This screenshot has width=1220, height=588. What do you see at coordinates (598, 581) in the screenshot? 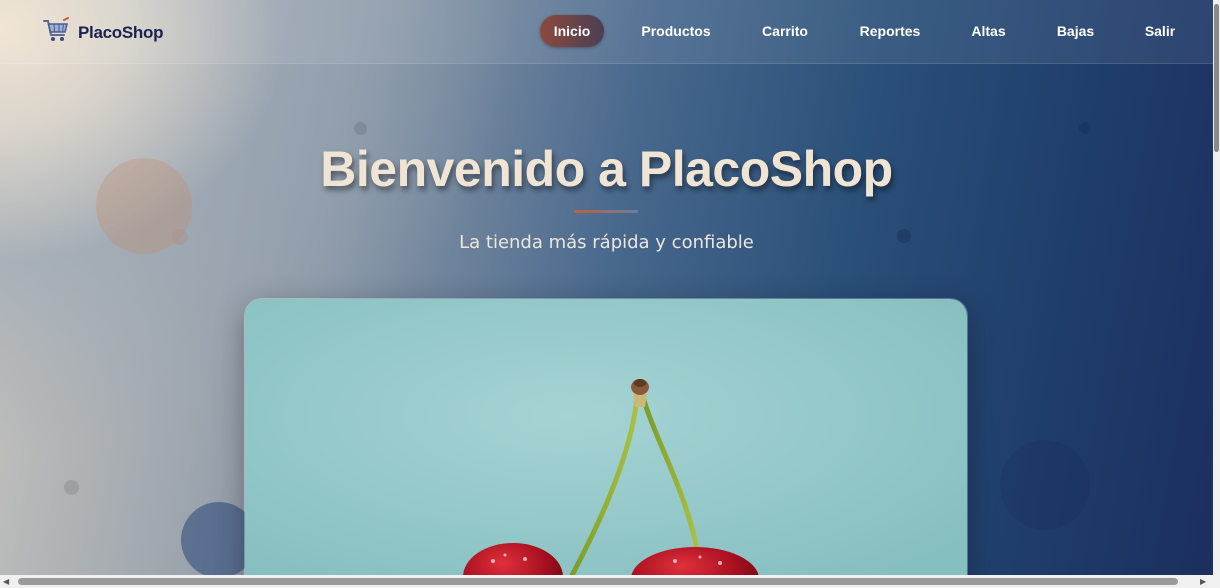
I see `horizontal-scrollbar-thumb` at bounding box center [598, 581].